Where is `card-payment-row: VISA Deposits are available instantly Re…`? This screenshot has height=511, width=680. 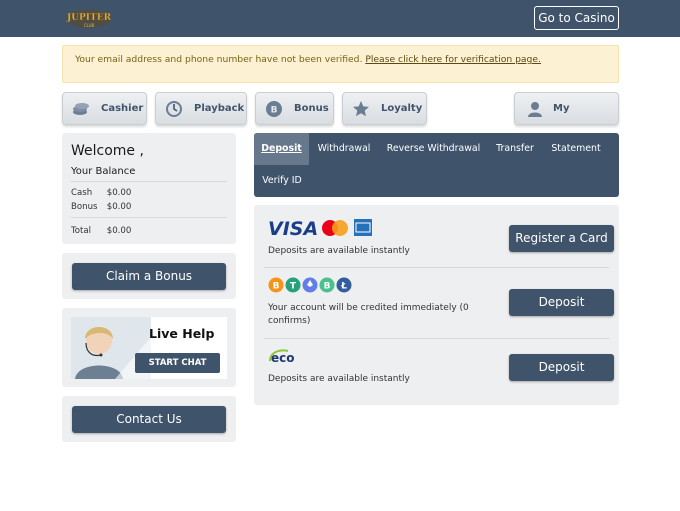 card-payment-row: VISA Deposits are available instantly Re… is located at coordinates (439, 236).